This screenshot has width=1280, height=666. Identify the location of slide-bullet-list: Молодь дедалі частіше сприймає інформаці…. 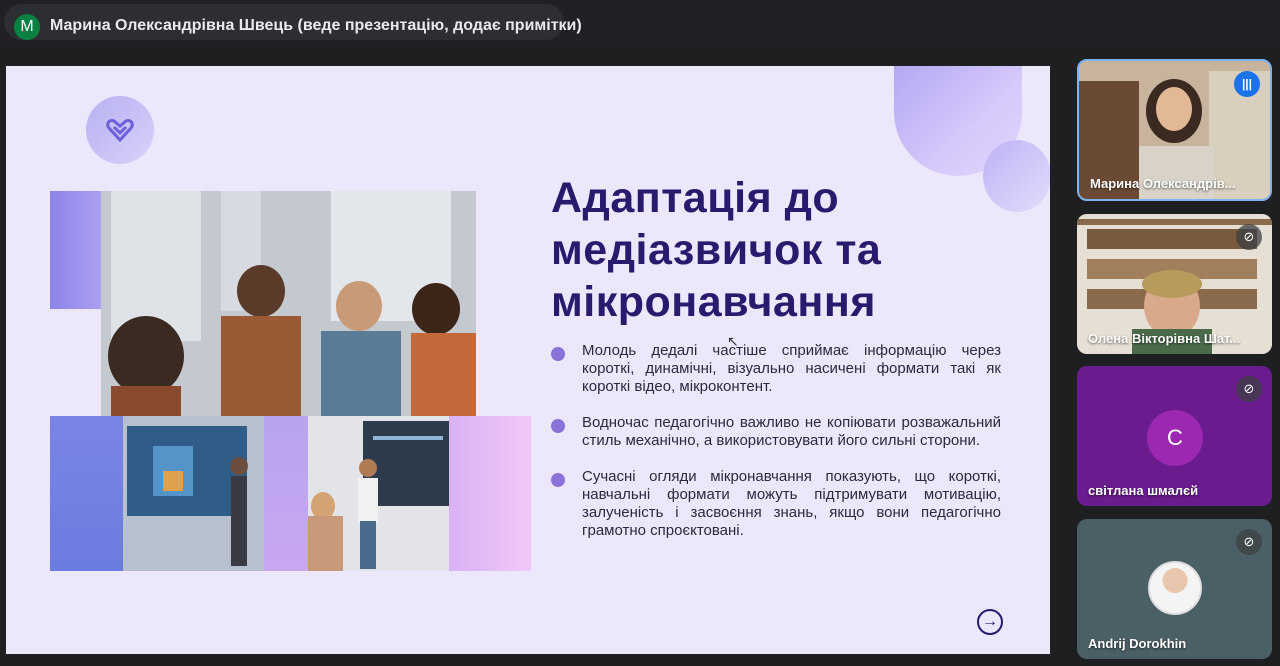
(776, 450).